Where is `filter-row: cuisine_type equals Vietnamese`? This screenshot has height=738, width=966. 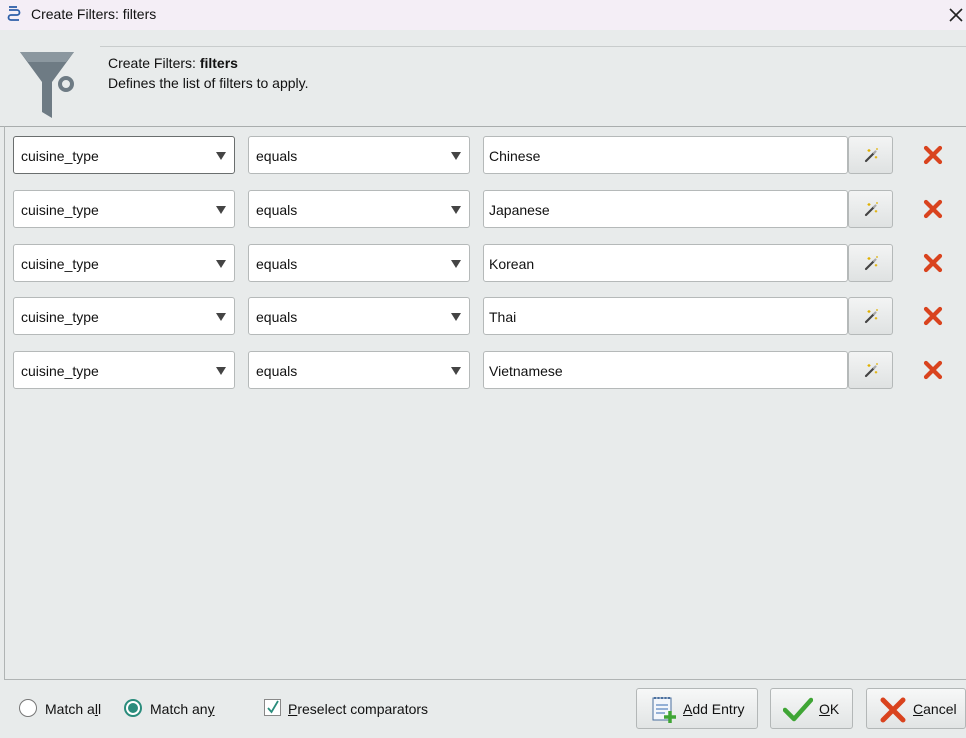 filter-row: cuisine_type equals Vietnamese is located at coordinates (483, 372).